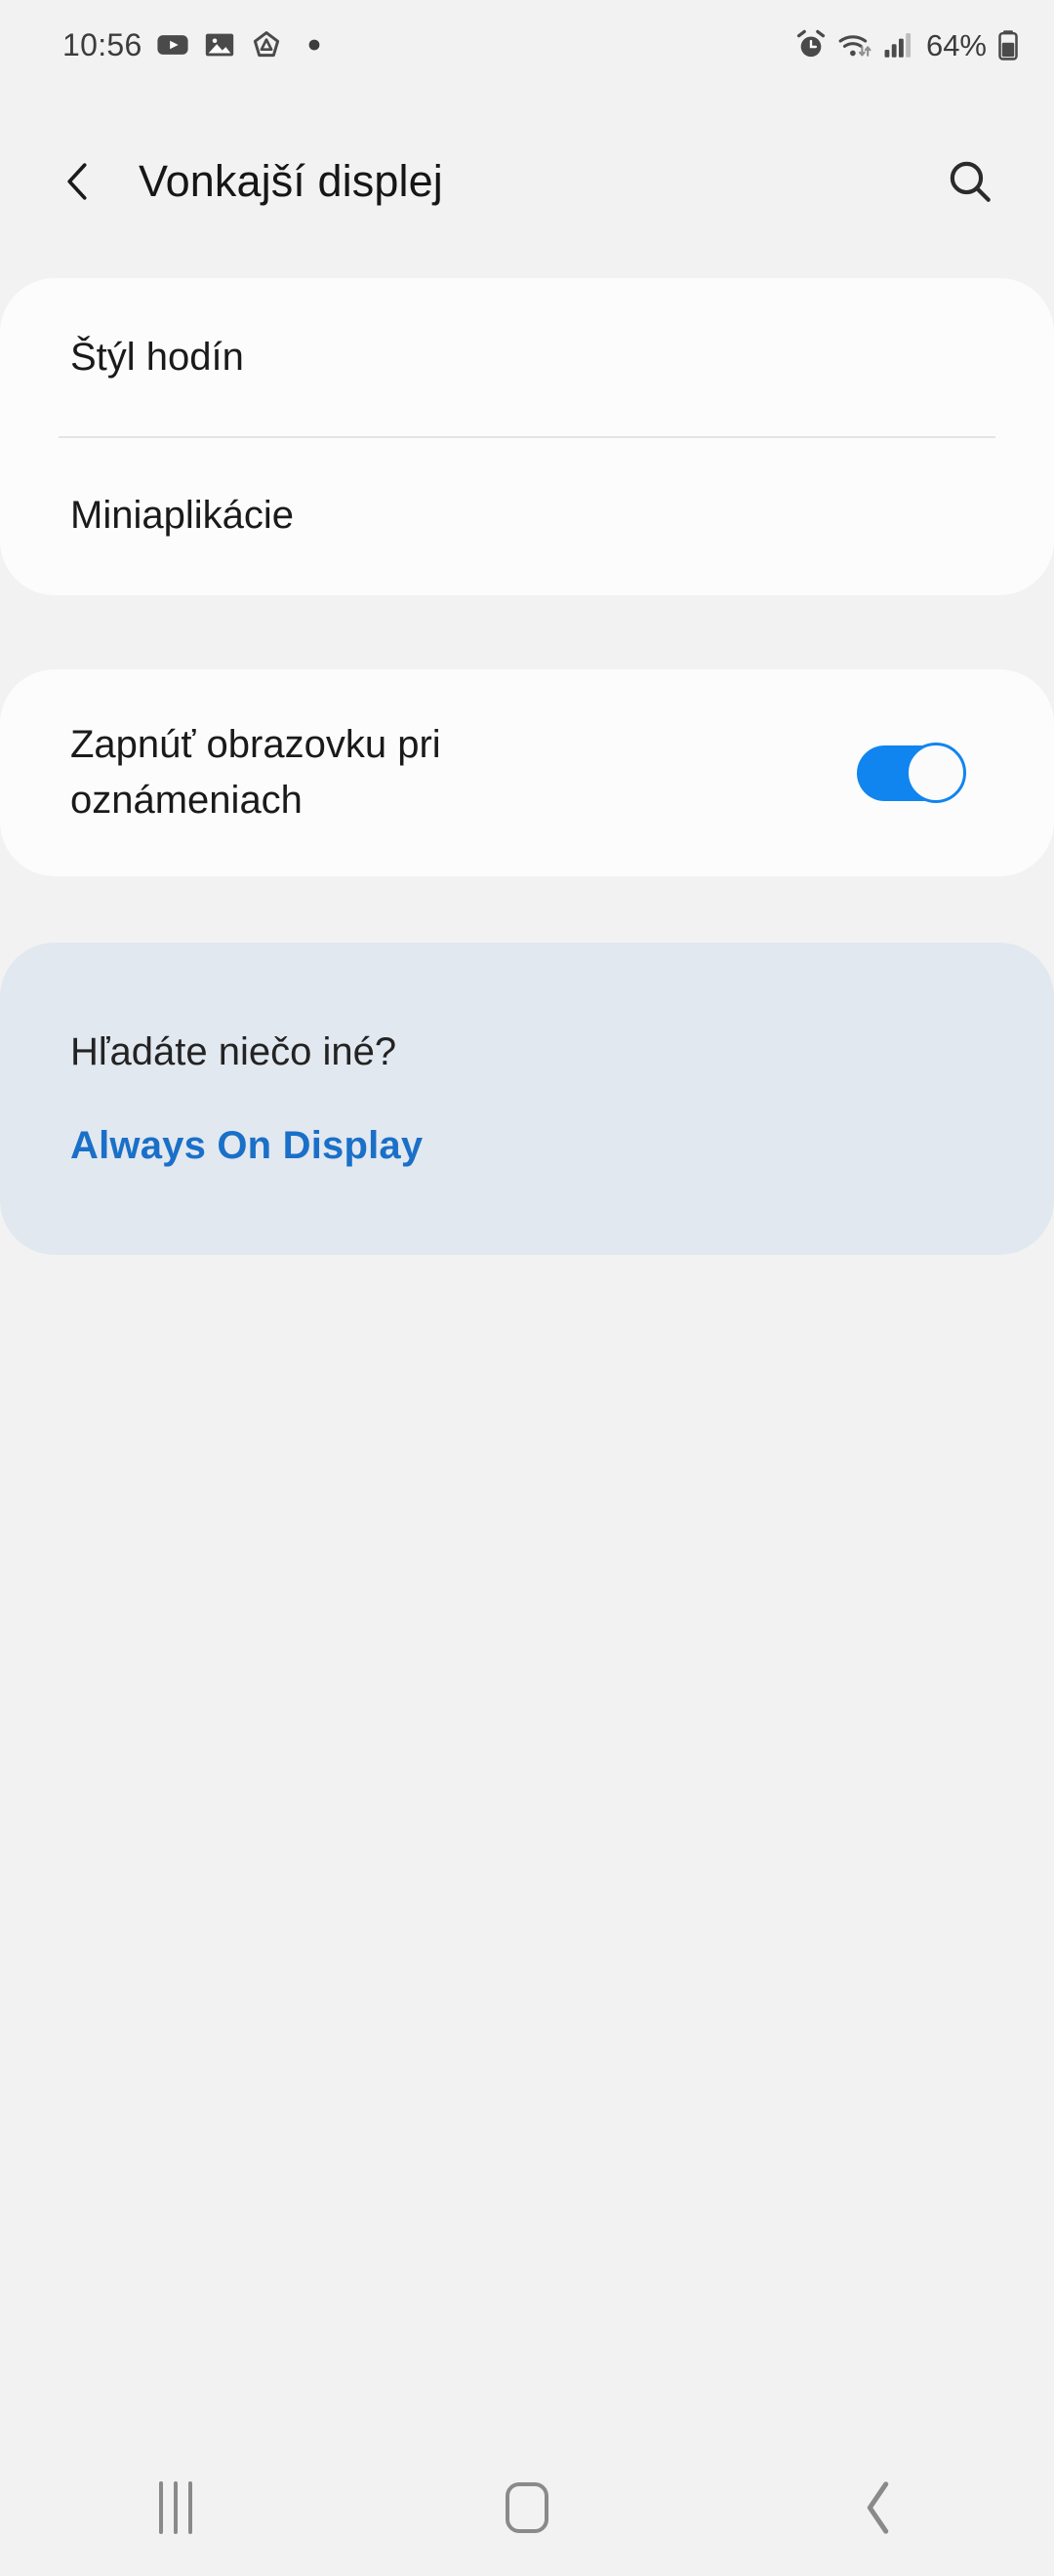 The height and width of the screenshot is (2576, 1054). I want to click on status-clock: 10:56, so click(102, 44).